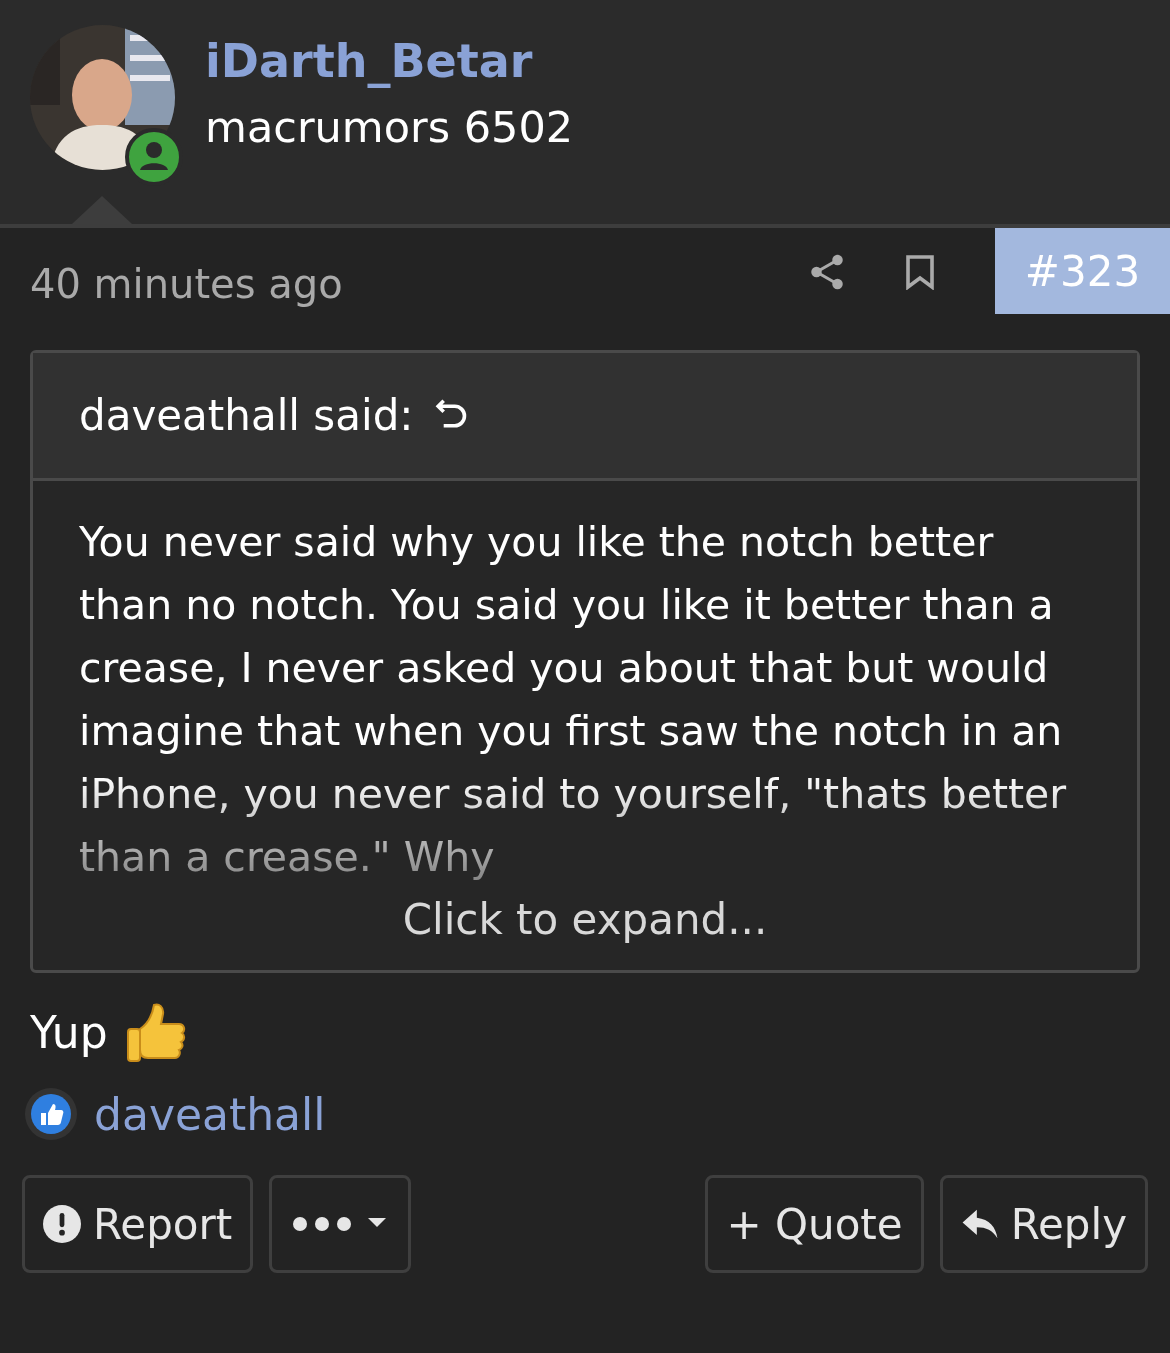  I want to click on post-time: 40 minutes ago, so click(187, 283).